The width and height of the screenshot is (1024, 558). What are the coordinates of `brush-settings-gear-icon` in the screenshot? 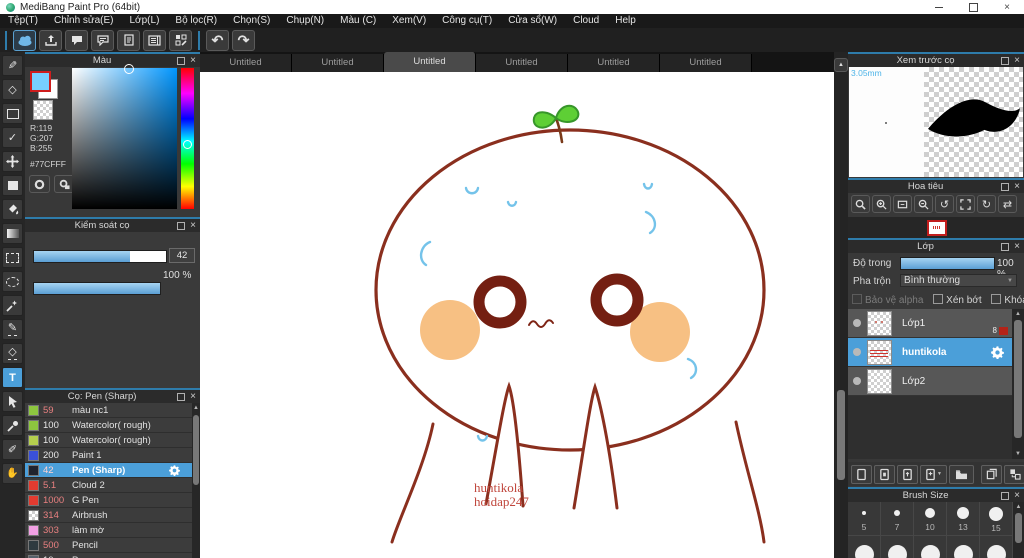 It's located at (174, 470).